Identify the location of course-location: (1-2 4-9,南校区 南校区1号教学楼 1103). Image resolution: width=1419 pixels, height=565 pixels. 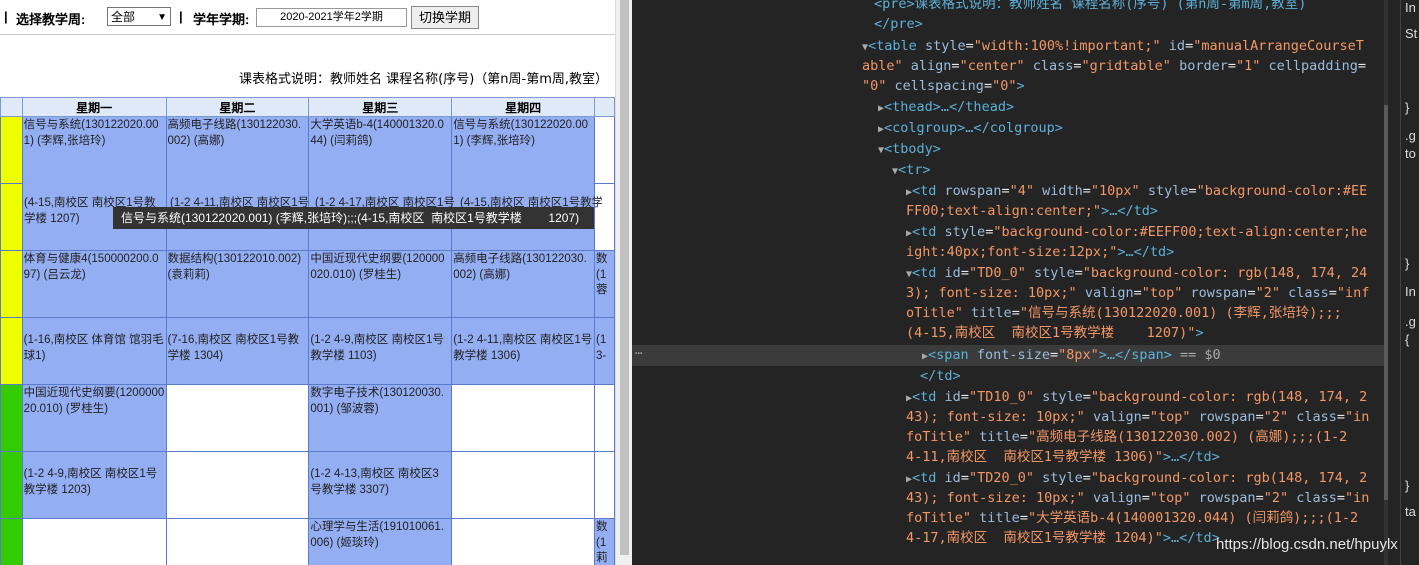
(380, 351).